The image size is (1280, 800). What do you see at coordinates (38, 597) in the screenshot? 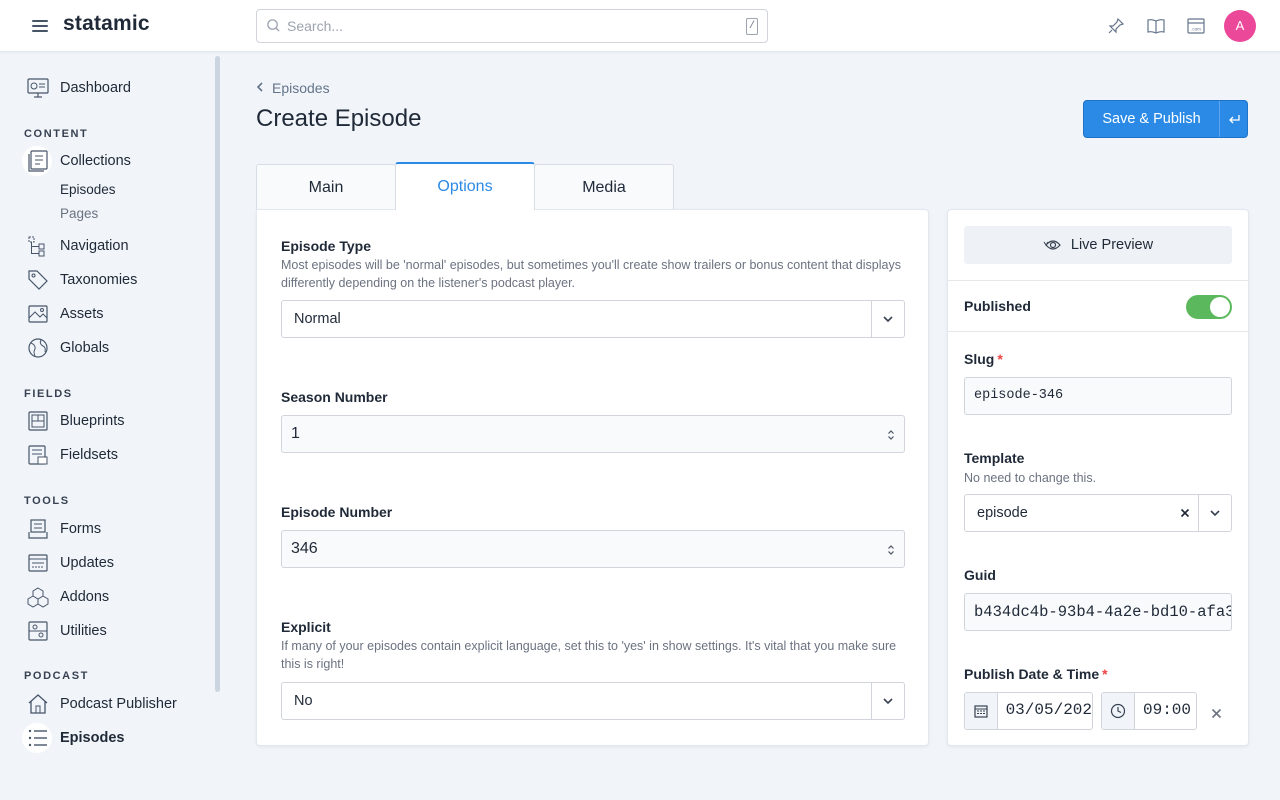
I see `addons-icon` at bounding box center [38, 597].